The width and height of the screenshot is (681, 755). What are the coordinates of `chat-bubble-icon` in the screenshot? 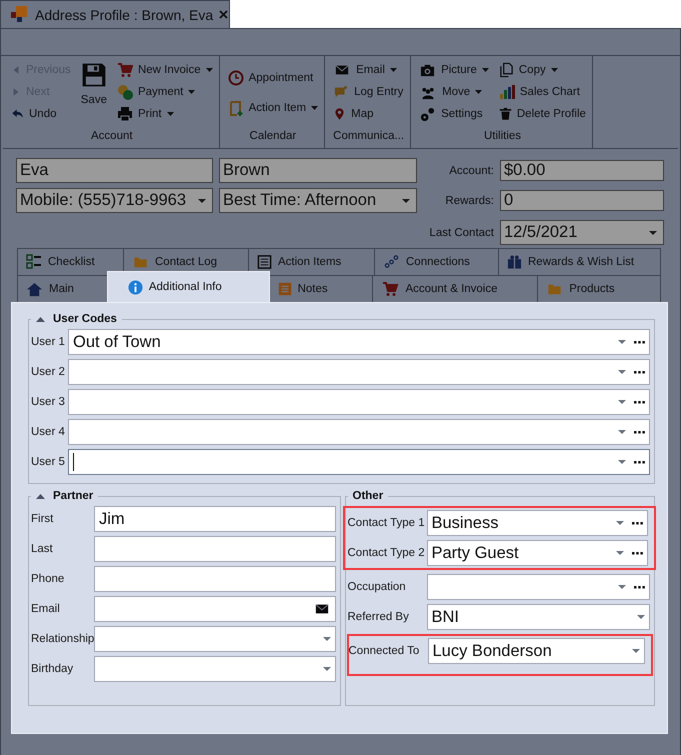 It's located at (341, 92).